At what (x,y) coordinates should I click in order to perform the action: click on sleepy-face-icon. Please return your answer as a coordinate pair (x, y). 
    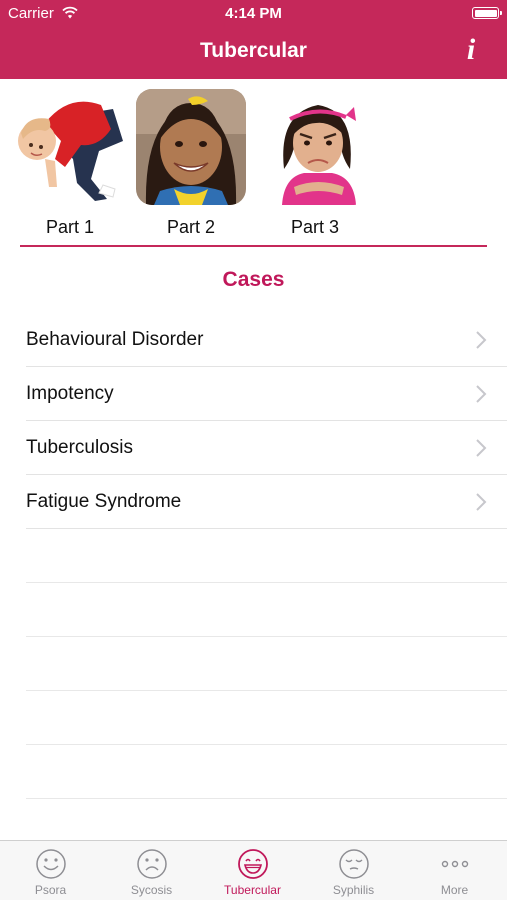
    Looking at the image, I should click on (353, 864).